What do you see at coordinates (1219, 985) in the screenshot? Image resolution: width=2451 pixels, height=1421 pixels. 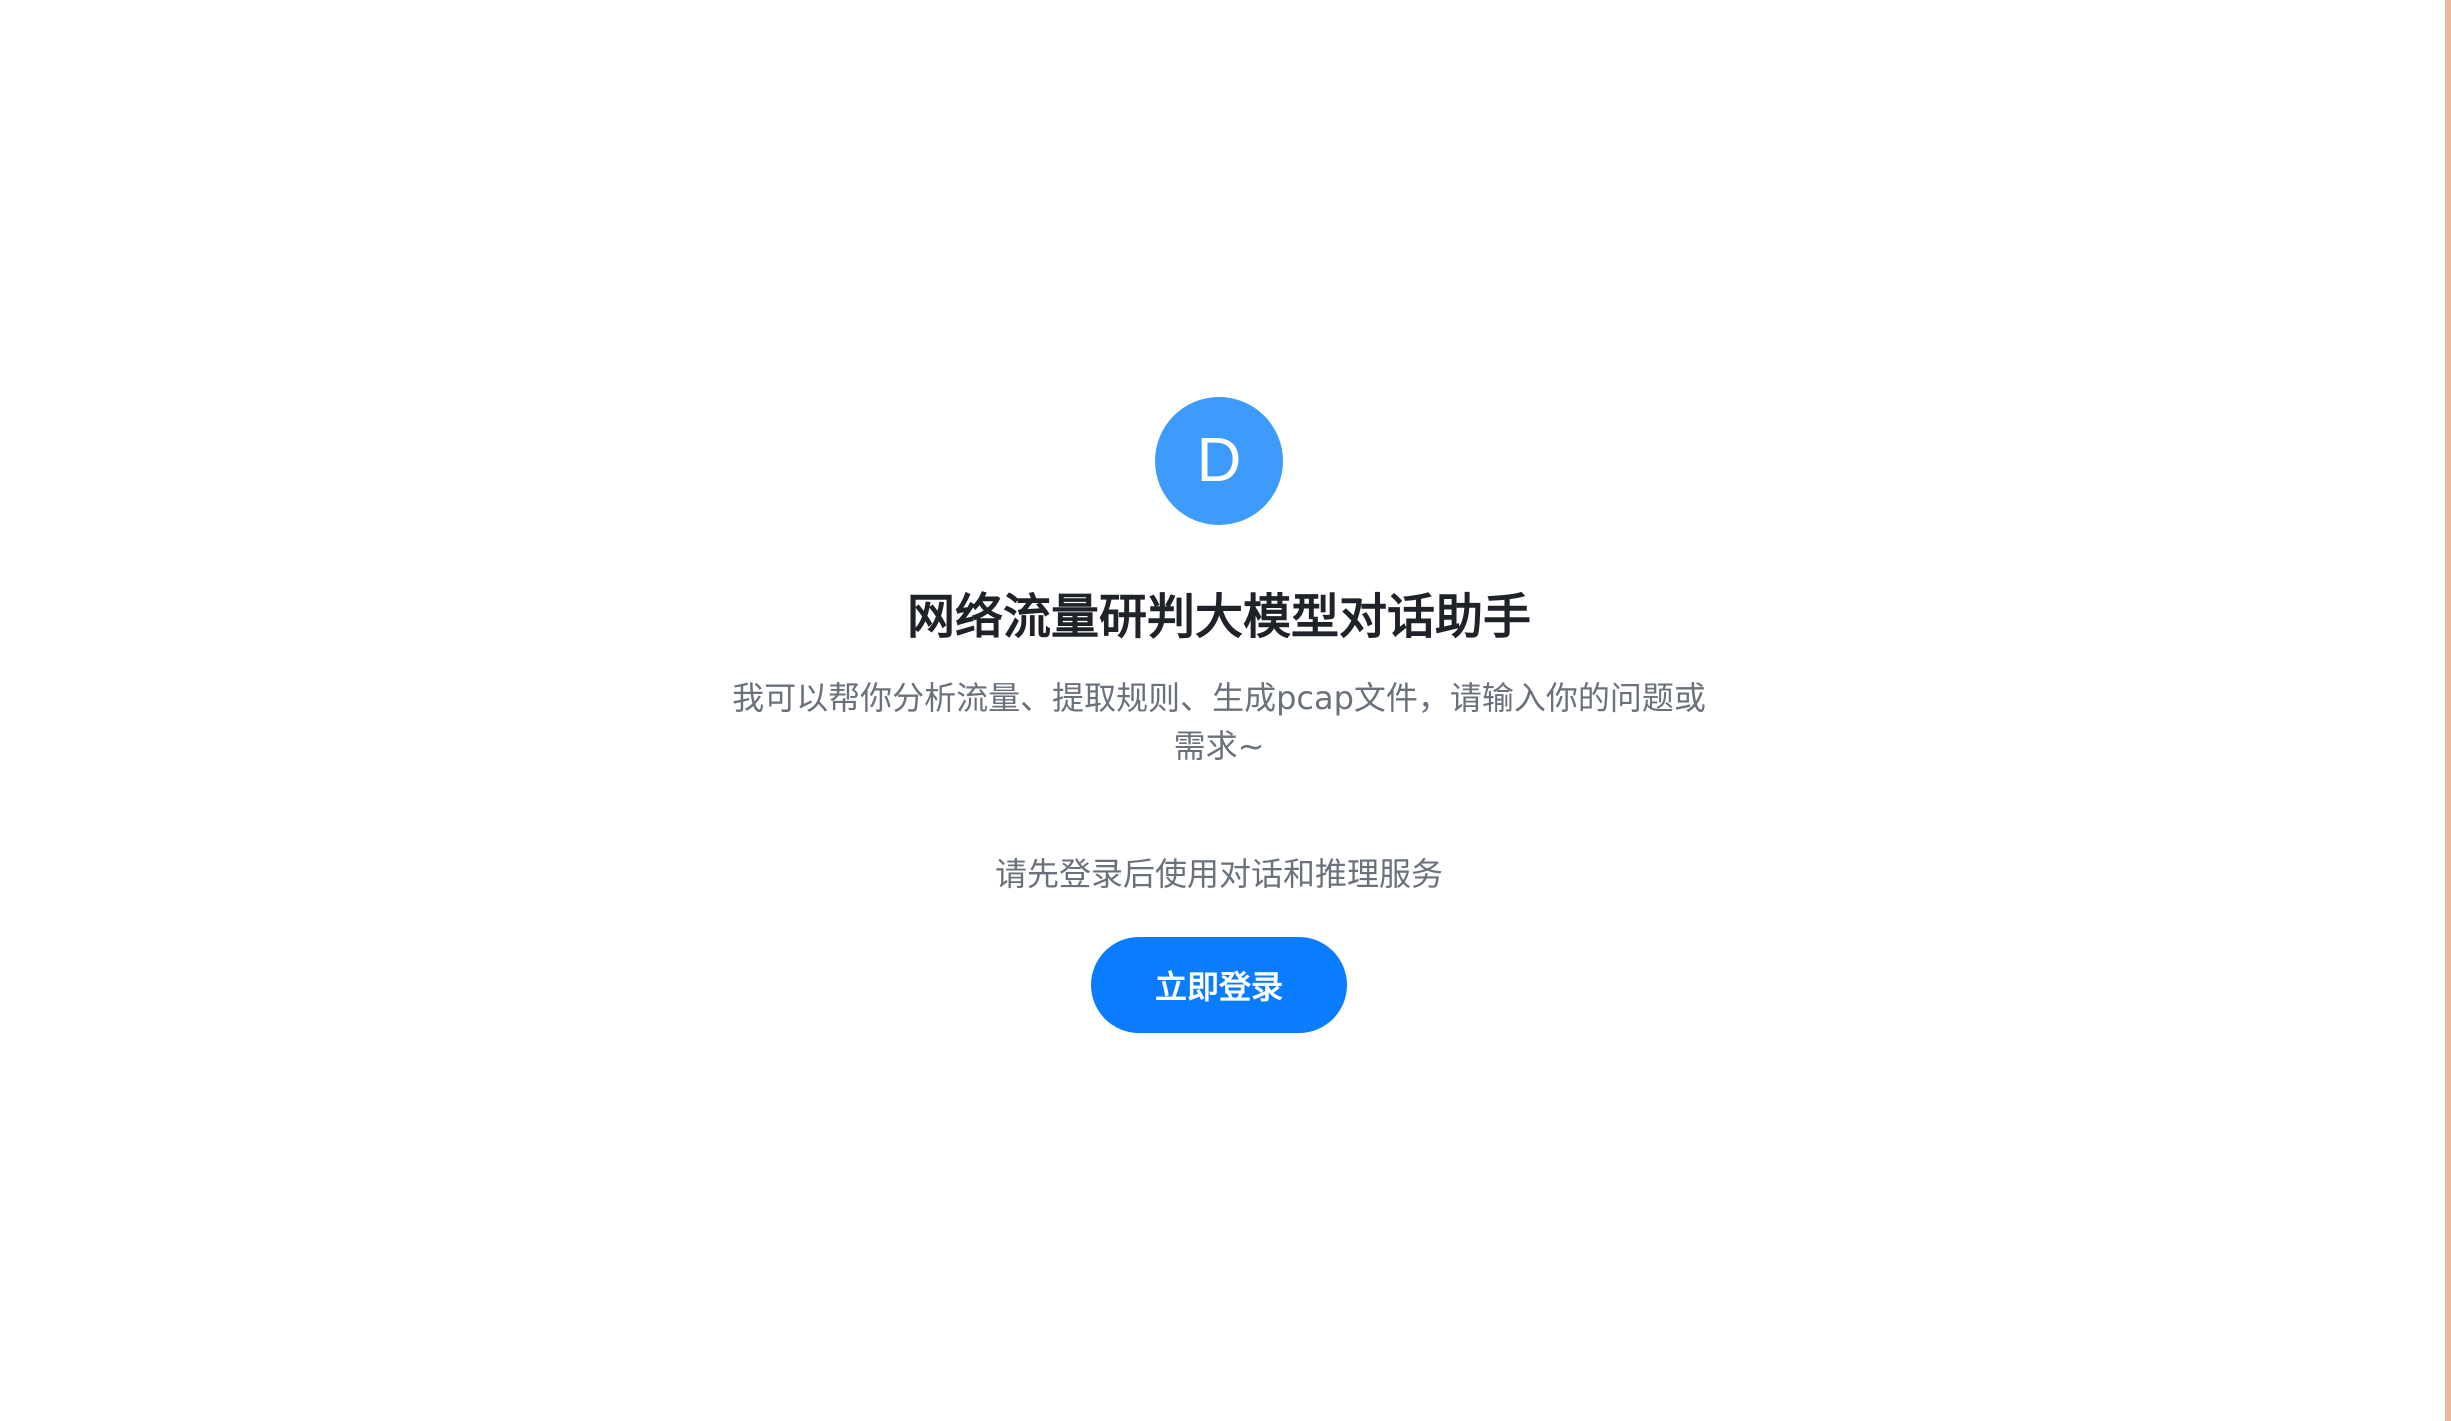 I see `login-button: 立即登录` at bounding box center [1219, 985].